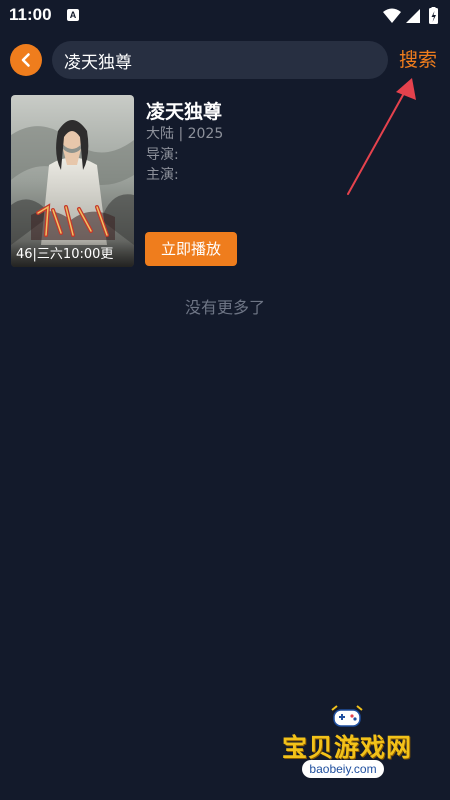 The image size is (450, 800). What do you see at coordinates (343, 769) in the screenshot?
I see `watermark-url: baobeiy.com` at bounding box center [343, 769].